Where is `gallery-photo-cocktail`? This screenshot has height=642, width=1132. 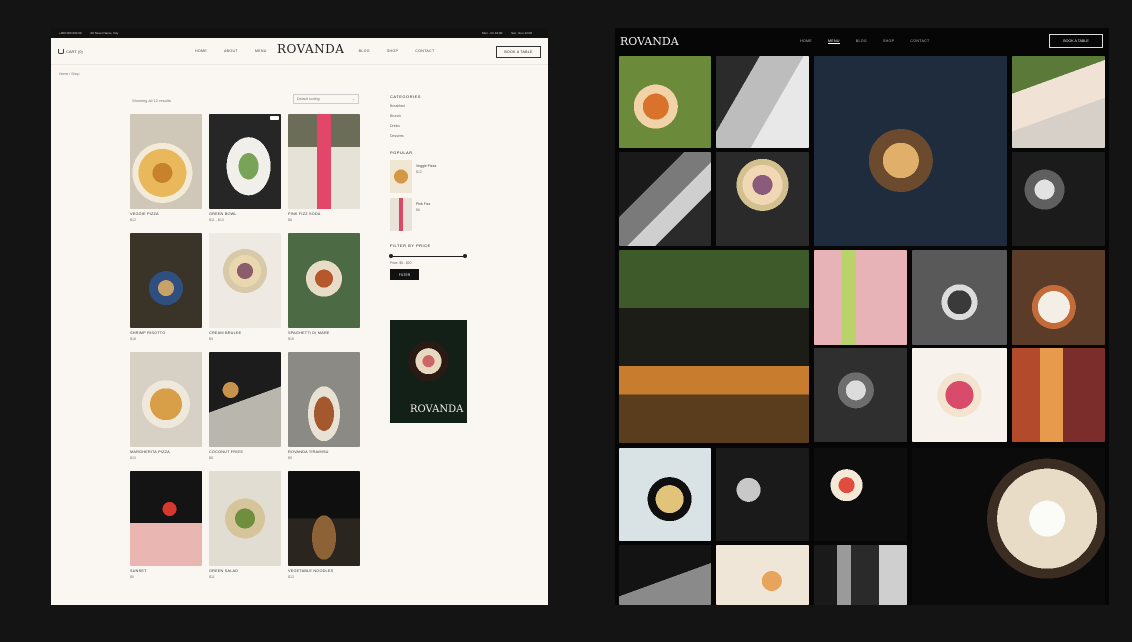
gallery-photo-cocktail is located at coordinates (665, 102).